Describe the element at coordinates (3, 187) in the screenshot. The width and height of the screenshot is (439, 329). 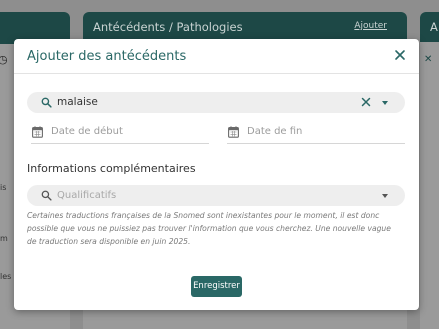
I see `left-panel-text: is` at that location.